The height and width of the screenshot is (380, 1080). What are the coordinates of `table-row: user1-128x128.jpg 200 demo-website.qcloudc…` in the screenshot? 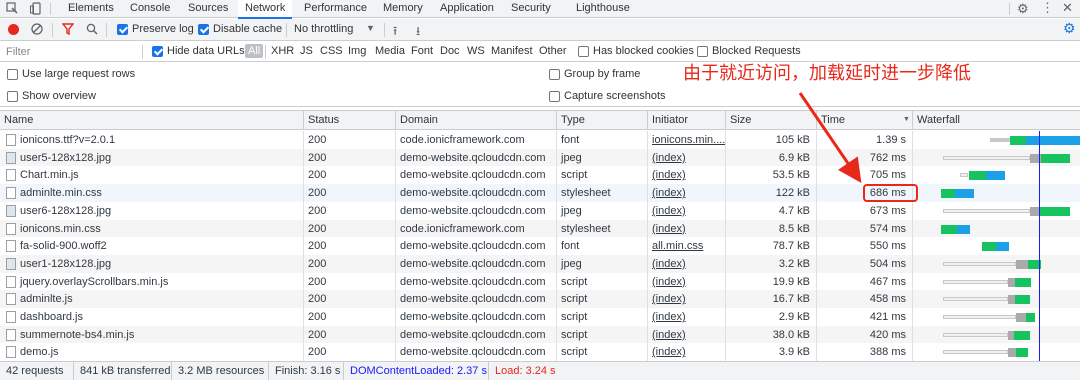 It's located at (540, 263).